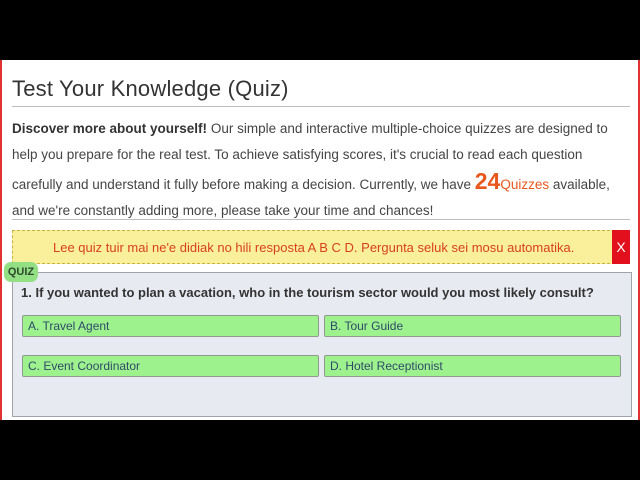  What do you see at coordinates (110, 128) in the screenshot?
I see `intro-bold: Discover more about yourself!` at bounding box center [110, 128].